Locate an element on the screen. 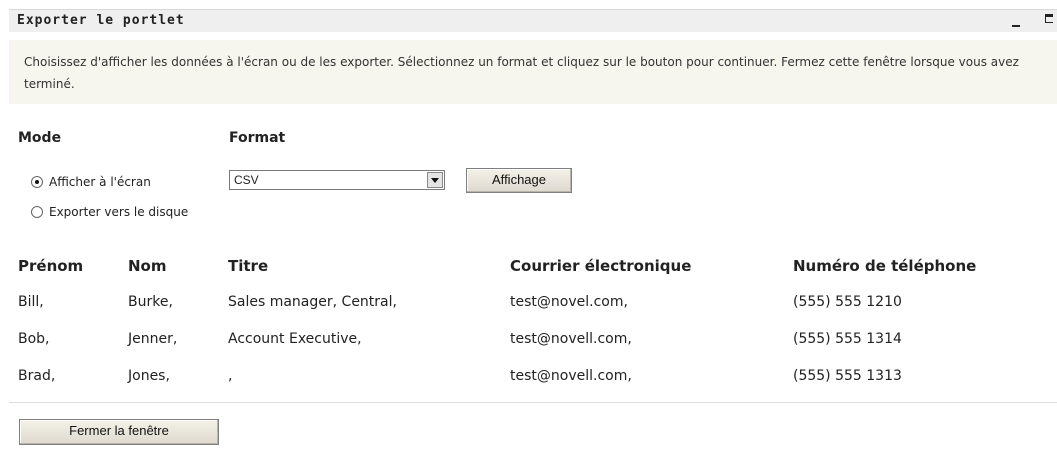 The height and width of the screenshot is (453, 1057). cell-first-name: Brad, is located at coordinates (37, 376).